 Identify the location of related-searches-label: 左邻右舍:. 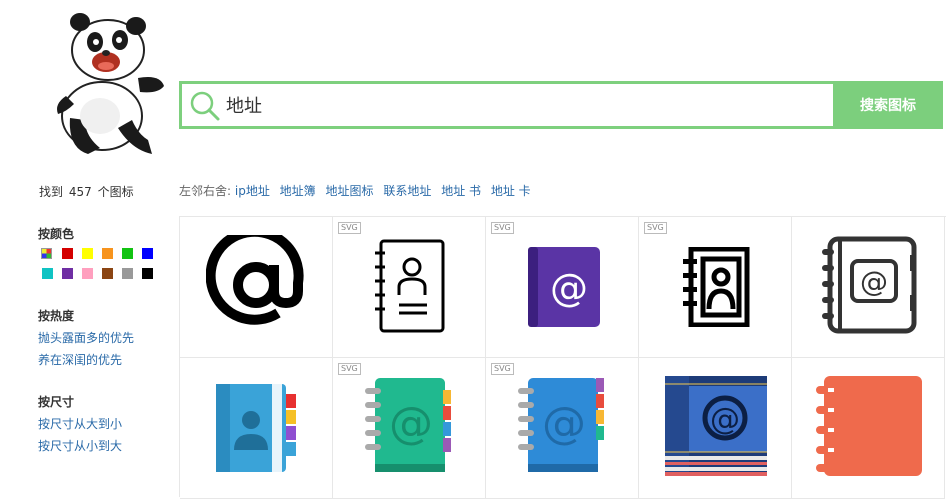
(205, 191).